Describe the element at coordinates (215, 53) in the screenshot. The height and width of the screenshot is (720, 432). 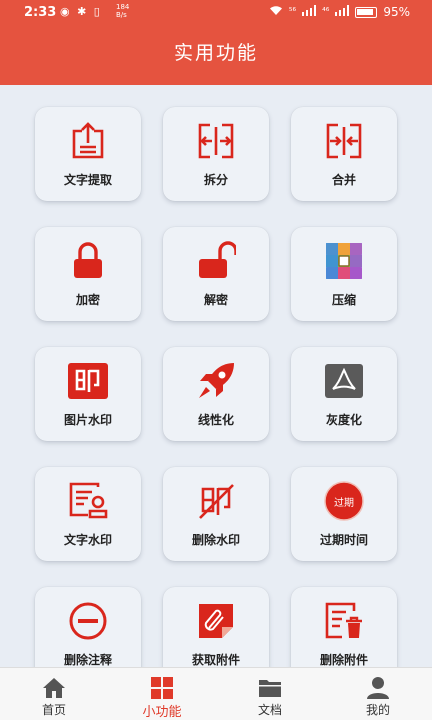
I see `page-title: 实用功能` at that location.